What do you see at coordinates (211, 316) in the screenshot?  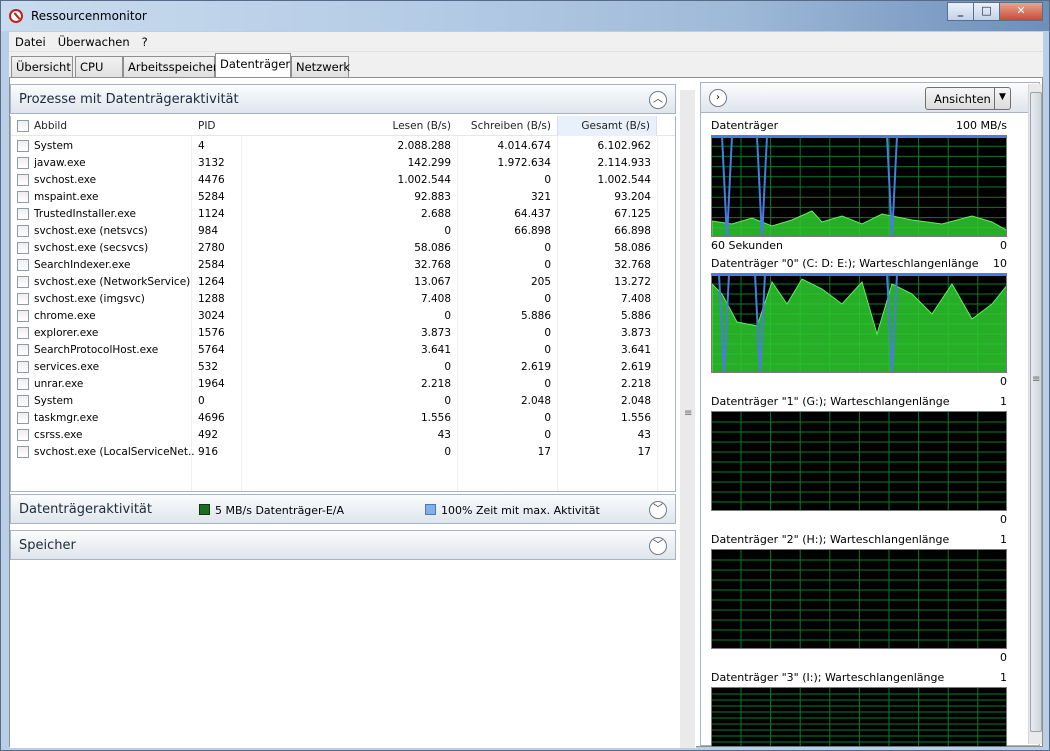 I see `cell-pid: 3024` at bounding box center [211, 316].